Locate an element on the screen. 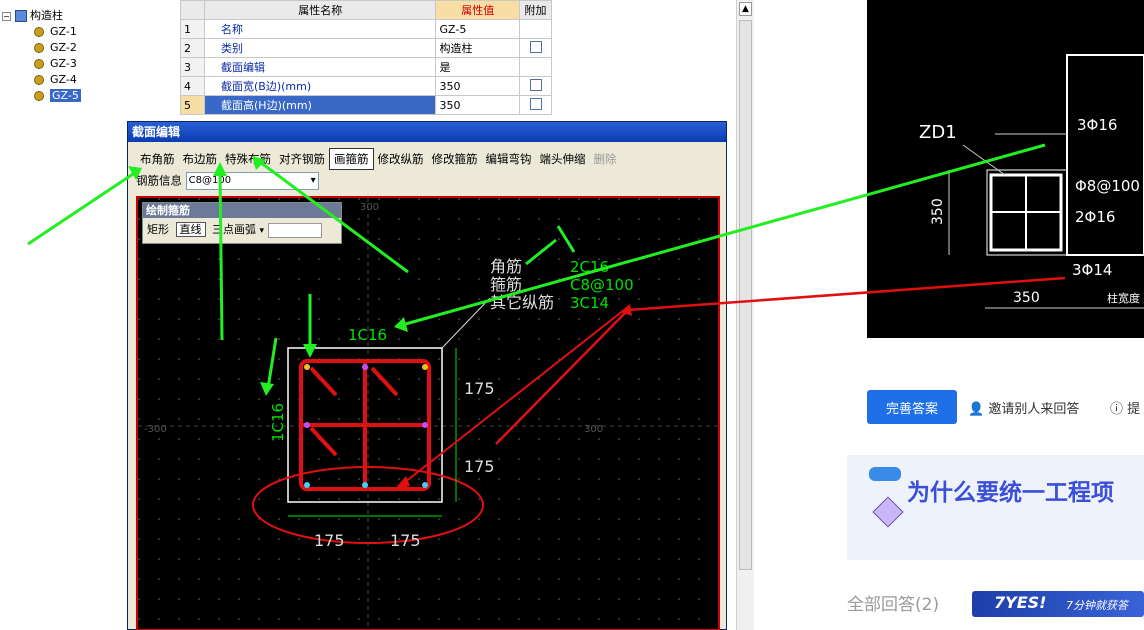 This screenshot has width=1144, height=630. cad-image: ZD1 3Φ16 Φ8@100 2Φ16 3Φ14 350 350 柱宽度 is located at coordinates (1005, 169).